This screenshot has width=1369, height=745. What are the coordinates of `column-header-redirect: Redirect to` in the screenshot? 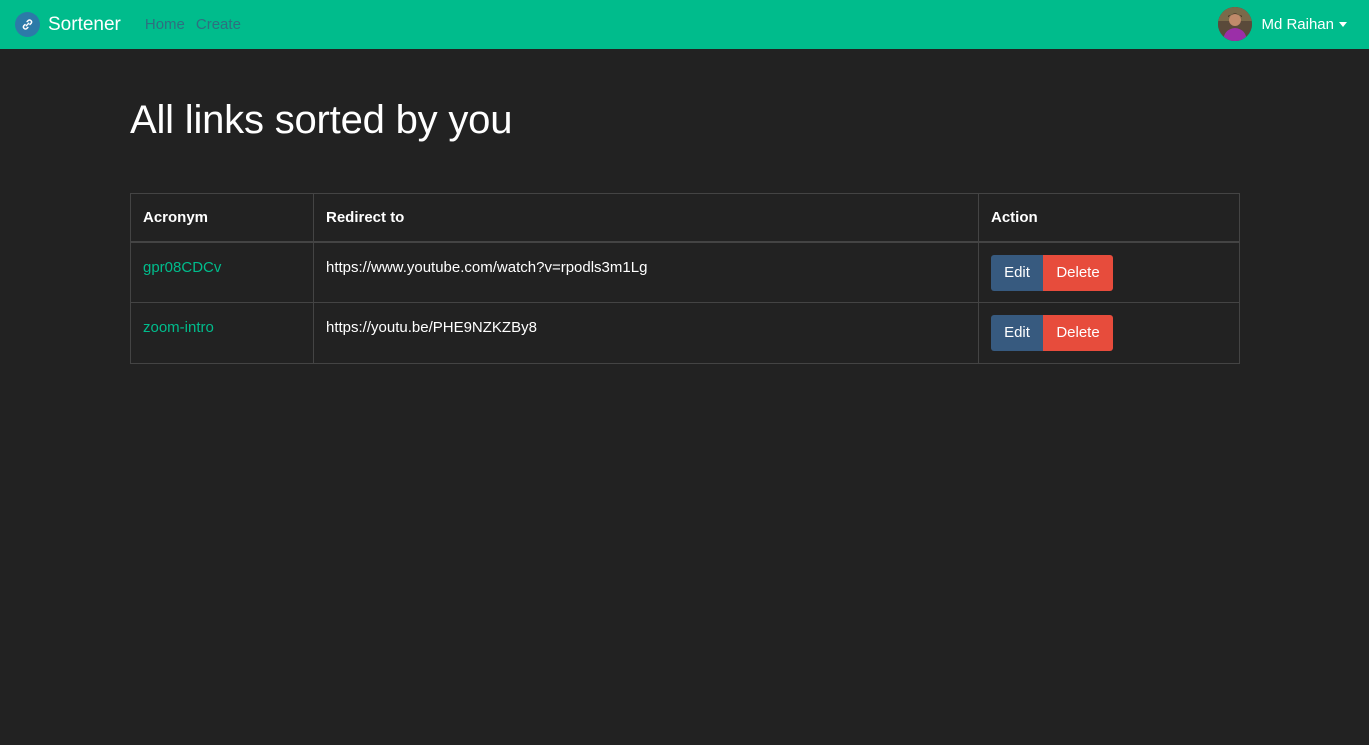 It's located at (646, 218).